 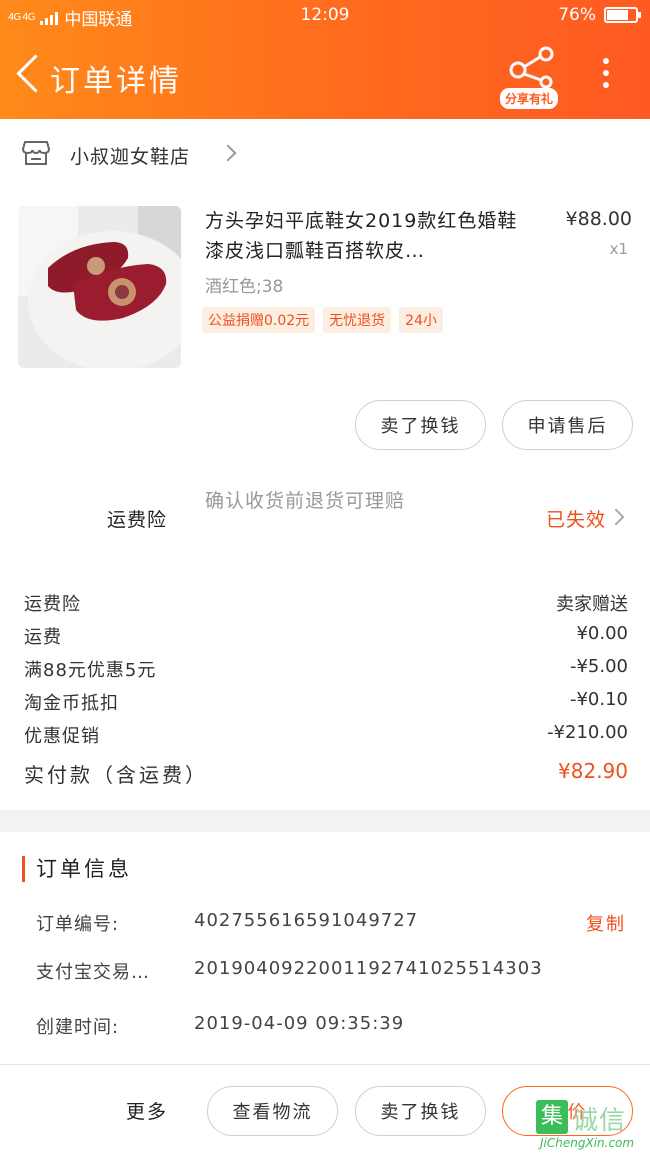 What do you see at coordinates (599, 1121) in the screenshot?
I see `watermark-text: 诚信` at bounding box center [599, 1121].